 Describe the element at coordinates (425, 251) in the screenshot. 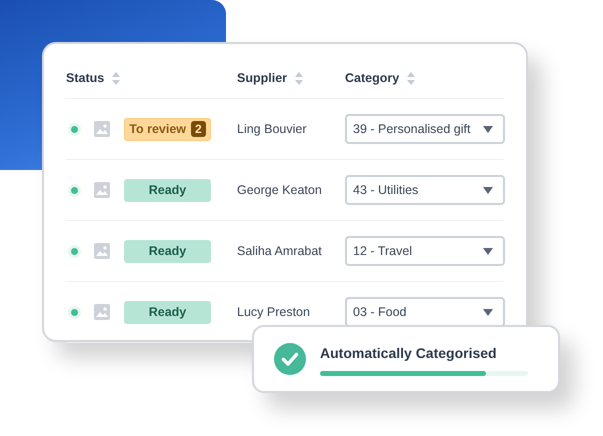

I see `category-dropdown: 12 - Travel` at that location.